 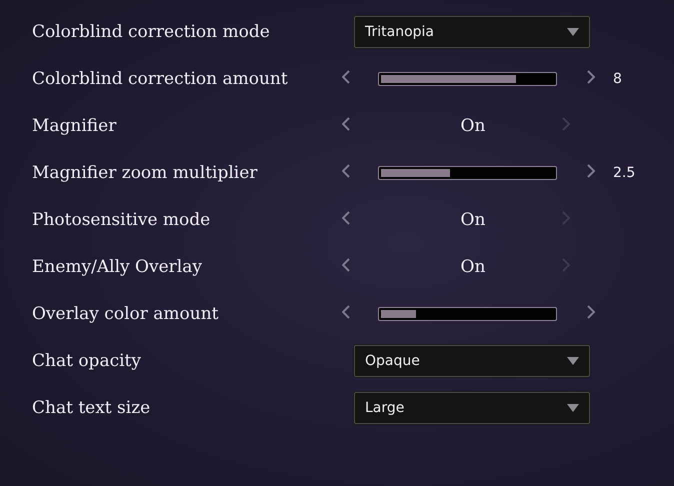 What do you see at coordinates (121, 220) in the screenshot?
I see `setting-label: Photosensitive mode` at bounding box center [121, 220].